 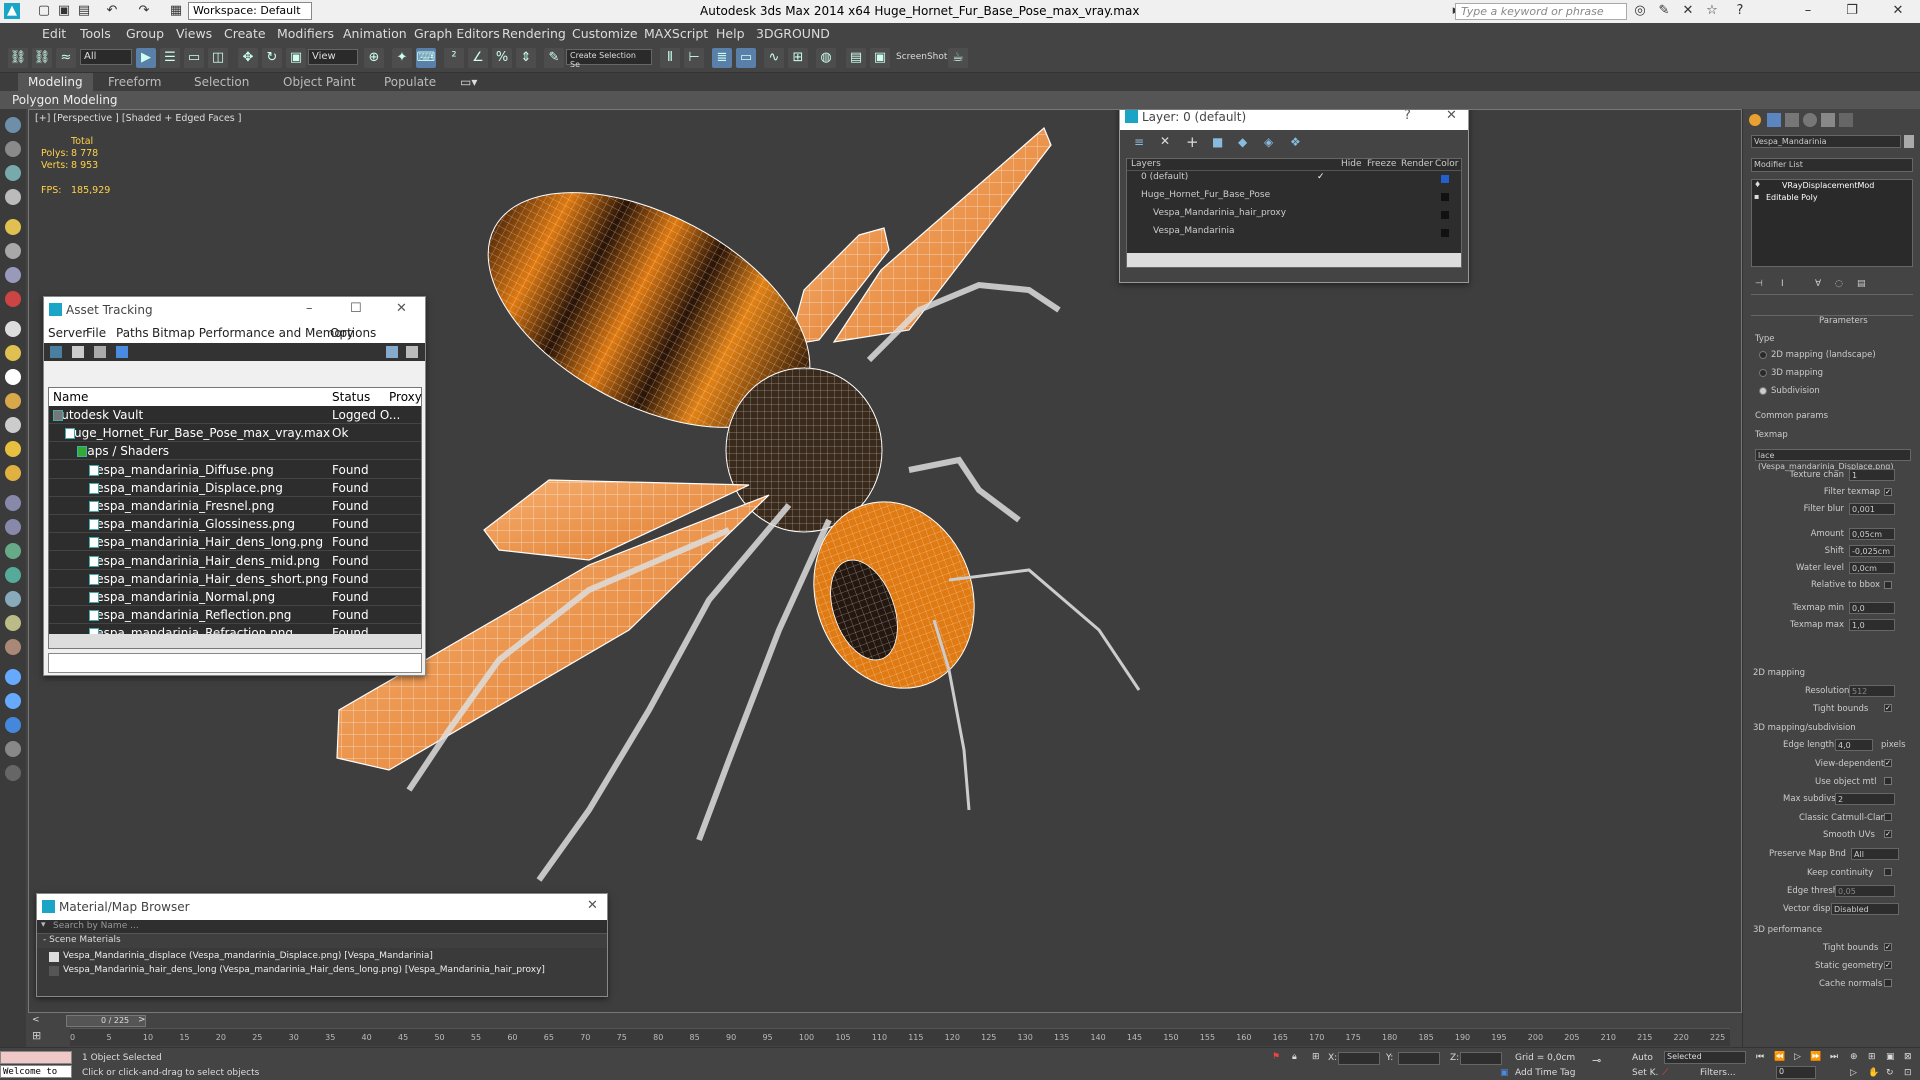 What do you see at coordinates (1797, 1057) in the screenshot?
I see `play-icon: ▷` at bounding box center [1797, 1057].